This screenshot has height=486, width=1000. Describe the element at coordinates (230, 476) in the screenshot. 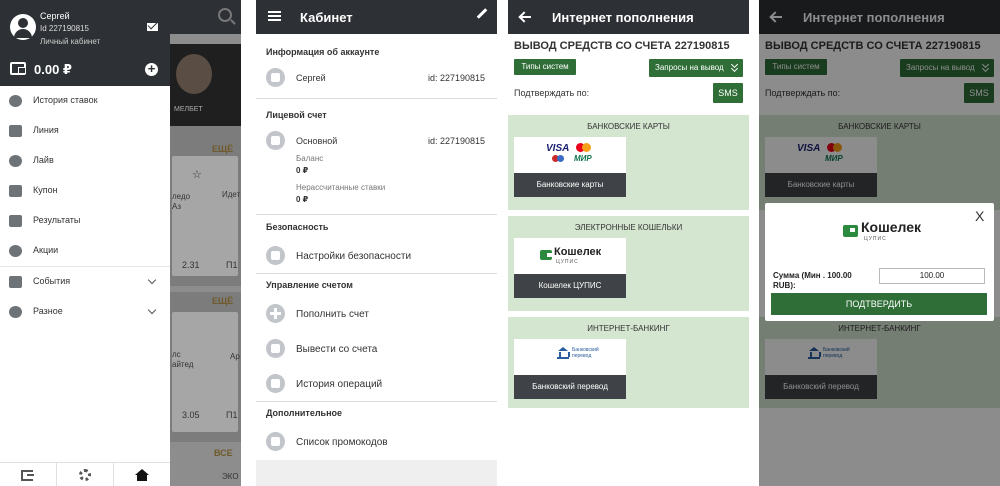

I see `event-snippet: ЭКО` at that location.